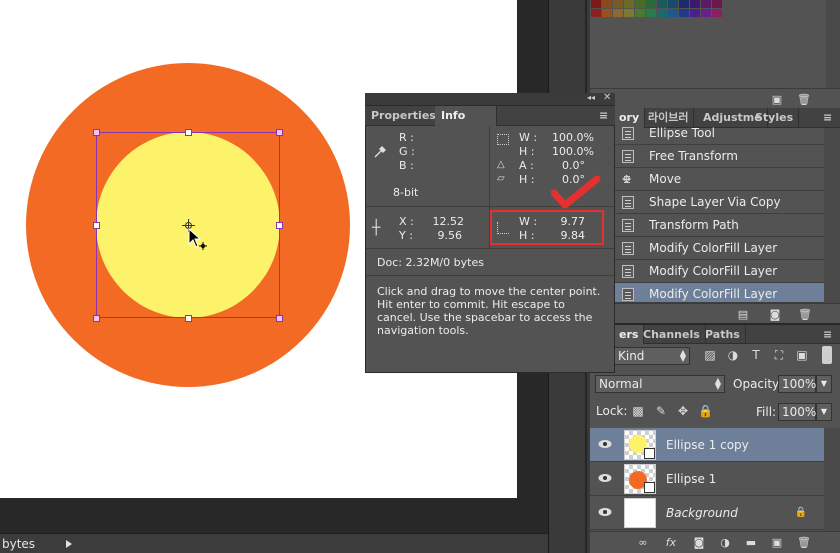 Image resolution: width=840 pixels, height=553 pixels. Describe the element at coordinates (751, 542) in the screenshot. I see `folder-icon: ▬` at that location.